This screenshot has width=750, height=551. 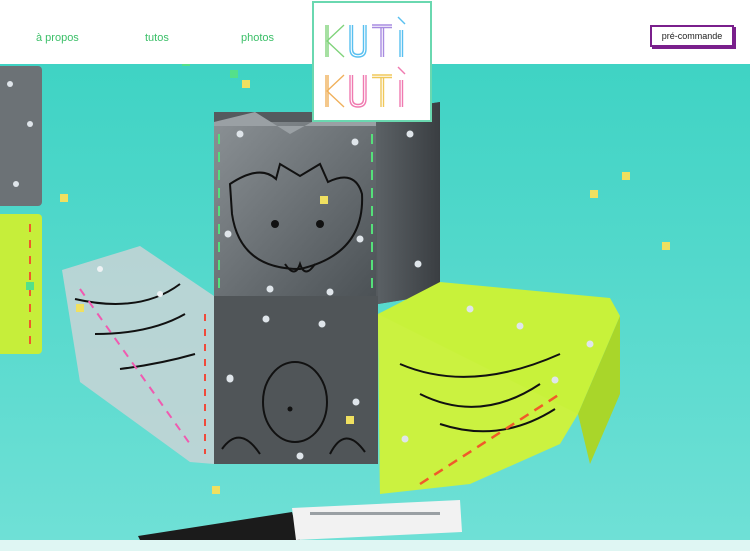 I want to click on pre-order-button: pré-commande, so click(x=692, y=36).